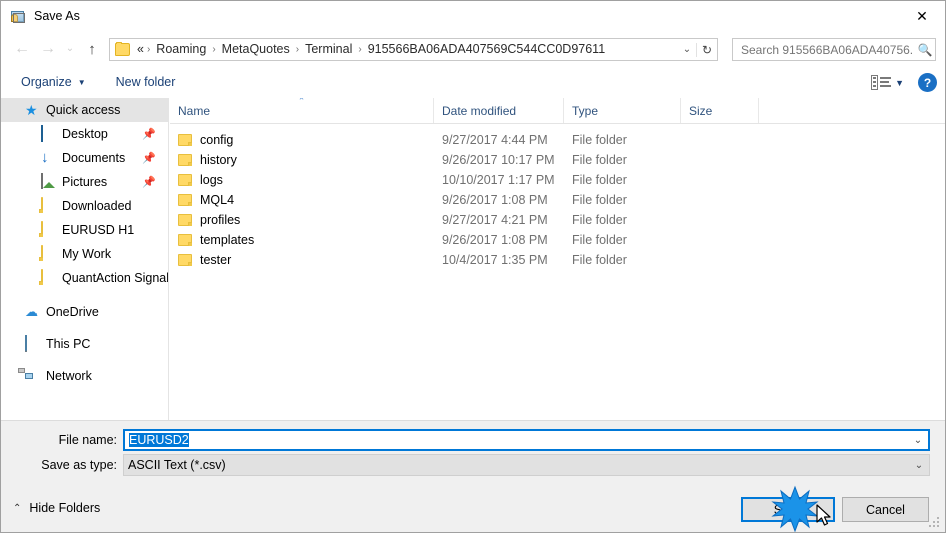  I want to click on search-box: 🔍, so click(834, 49).